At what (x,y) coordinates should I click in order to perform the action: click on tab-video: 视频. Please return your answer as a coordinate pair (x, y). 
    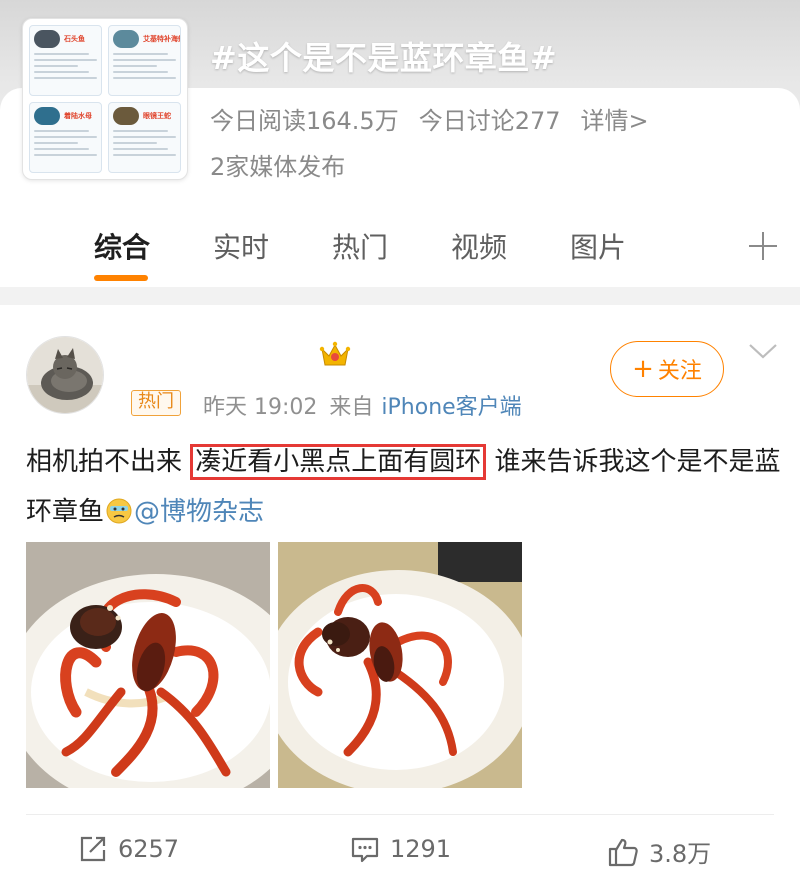
    Looking at the image, I should click on (479, 246).